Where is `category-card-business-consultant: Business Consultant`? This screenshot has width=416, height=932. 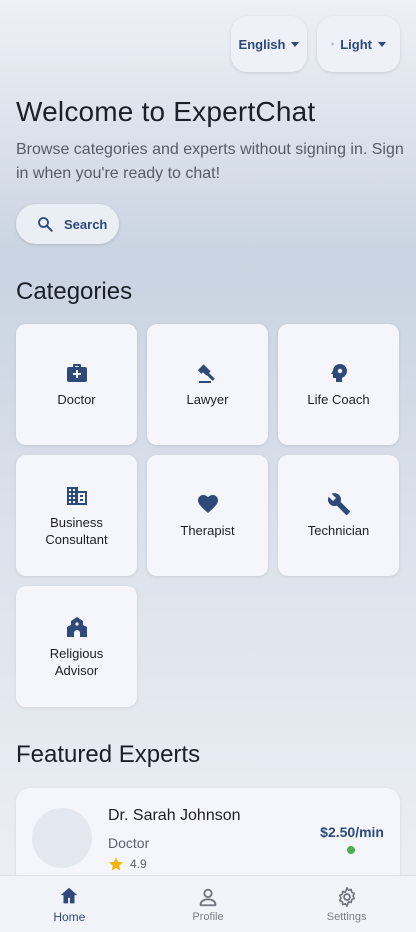 category-card-business-consultant: Business Consultant is located at coordinates (76, 515).